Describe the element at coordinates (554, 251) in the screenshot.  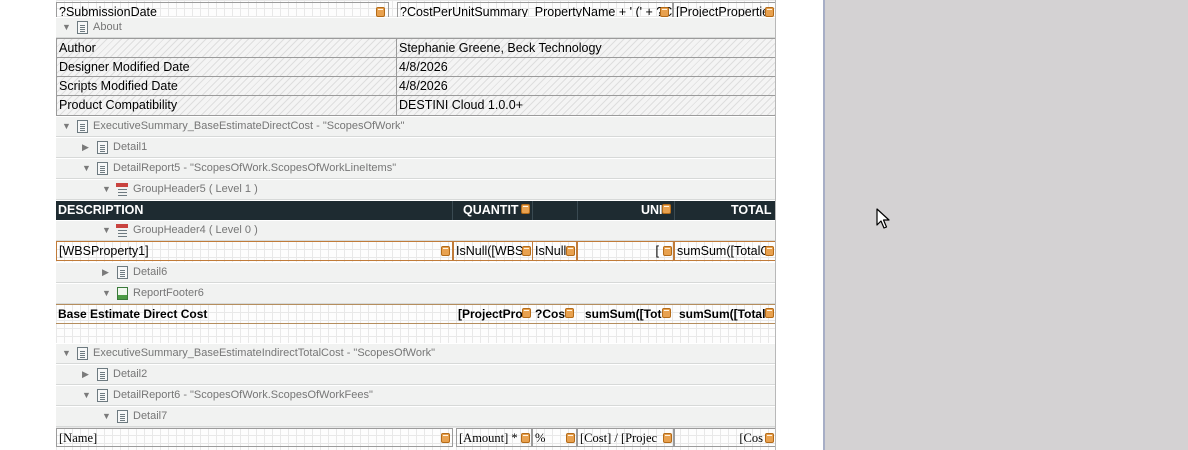
I see `wbs-isnull-field-2: IsNull` at that location.